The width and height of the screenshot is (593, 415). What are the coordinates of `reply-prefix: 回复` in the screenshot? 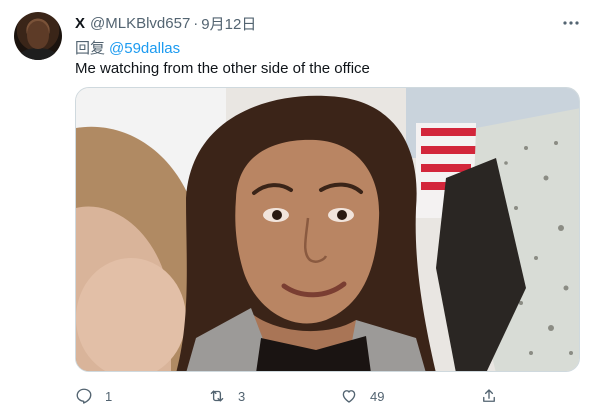 It's located at (90, 48).